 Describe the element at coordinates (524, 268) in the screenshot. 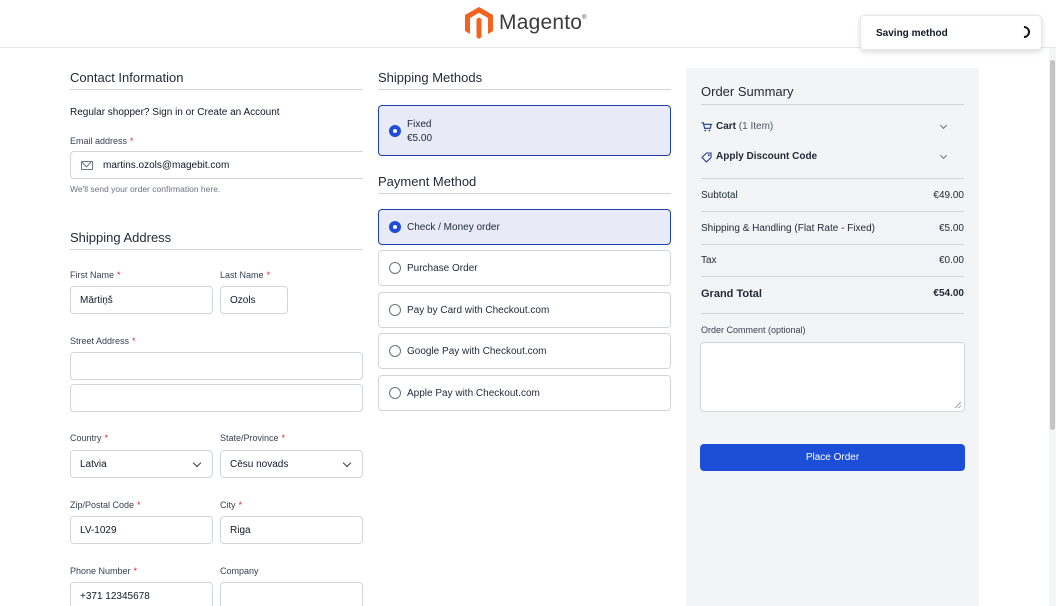

I see `payment-option-purchase-order: Purchase Order` at that location.